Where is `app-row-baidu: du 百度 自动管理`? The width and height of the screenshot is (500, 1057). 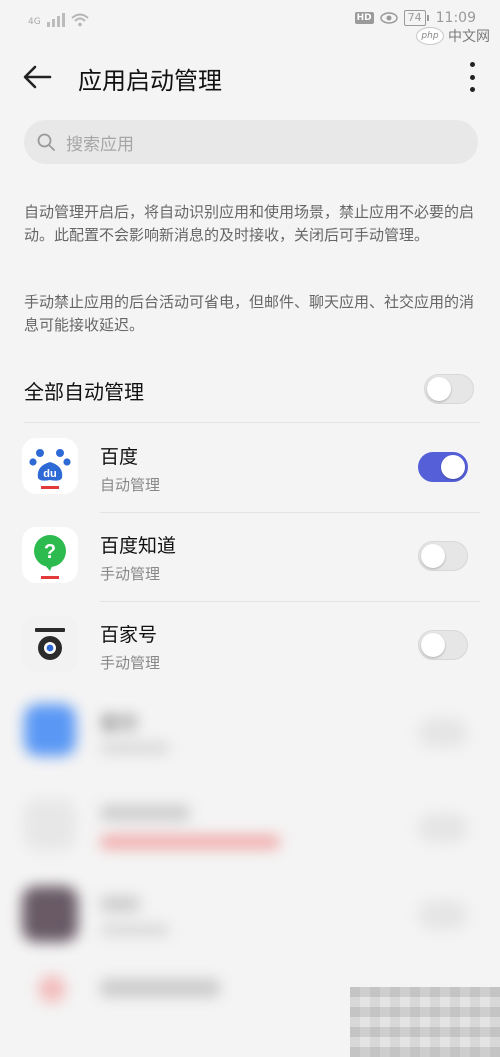 app-row-baidu: du 百度 自动管理 is located at coordinates (250, 468).